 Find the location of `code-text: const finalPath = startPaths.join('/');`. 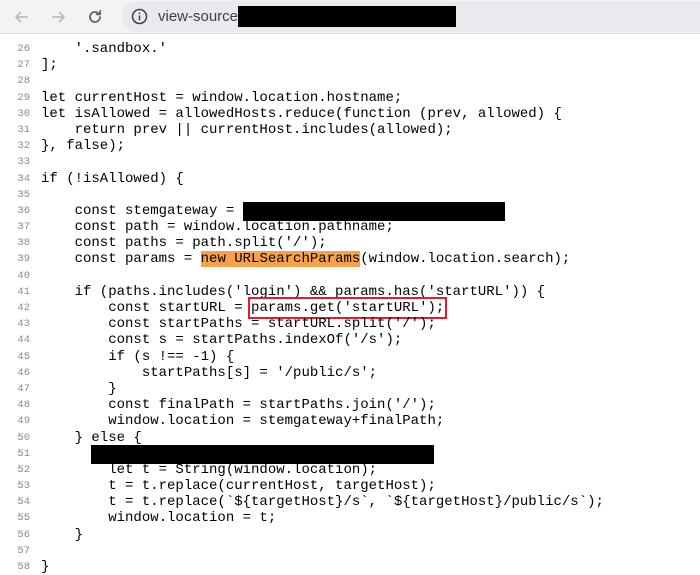

code-text: const finalPath = startPaths.join('/'); is located at coordinates (238, 405).